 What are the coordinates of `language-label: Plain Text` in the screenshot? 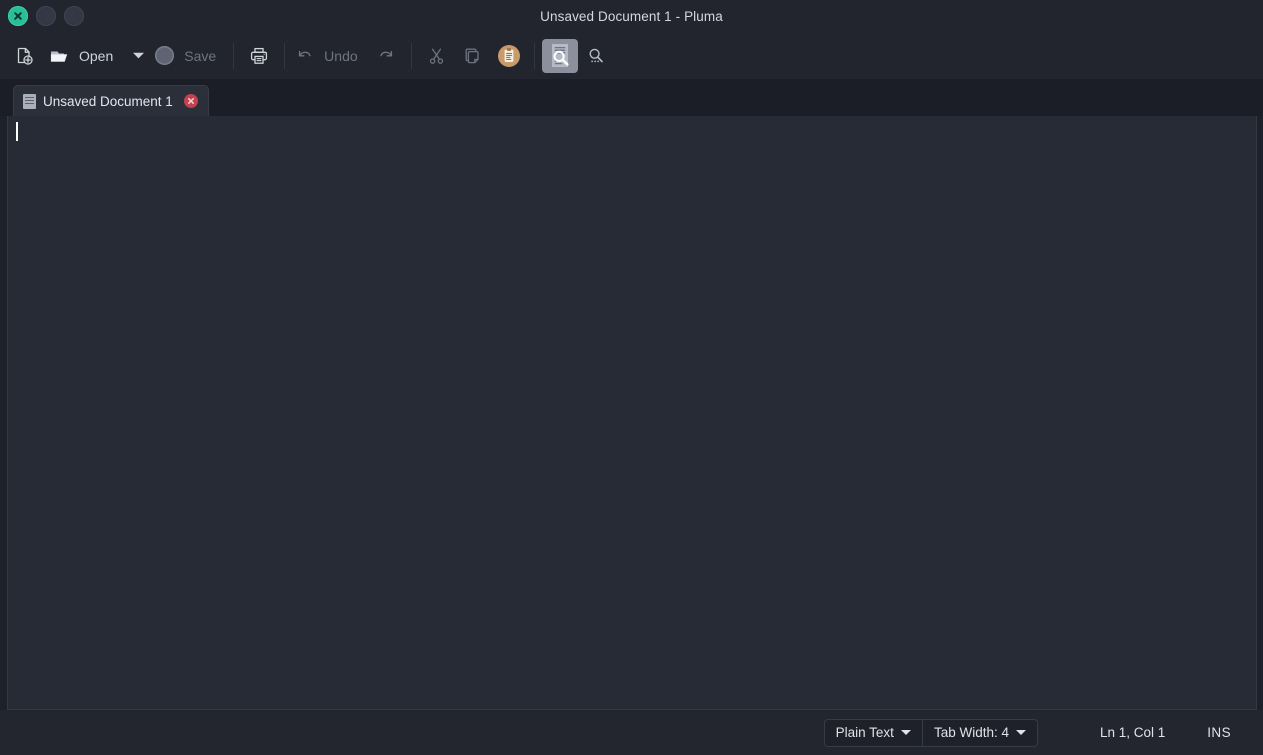 It's located at (864, 732).